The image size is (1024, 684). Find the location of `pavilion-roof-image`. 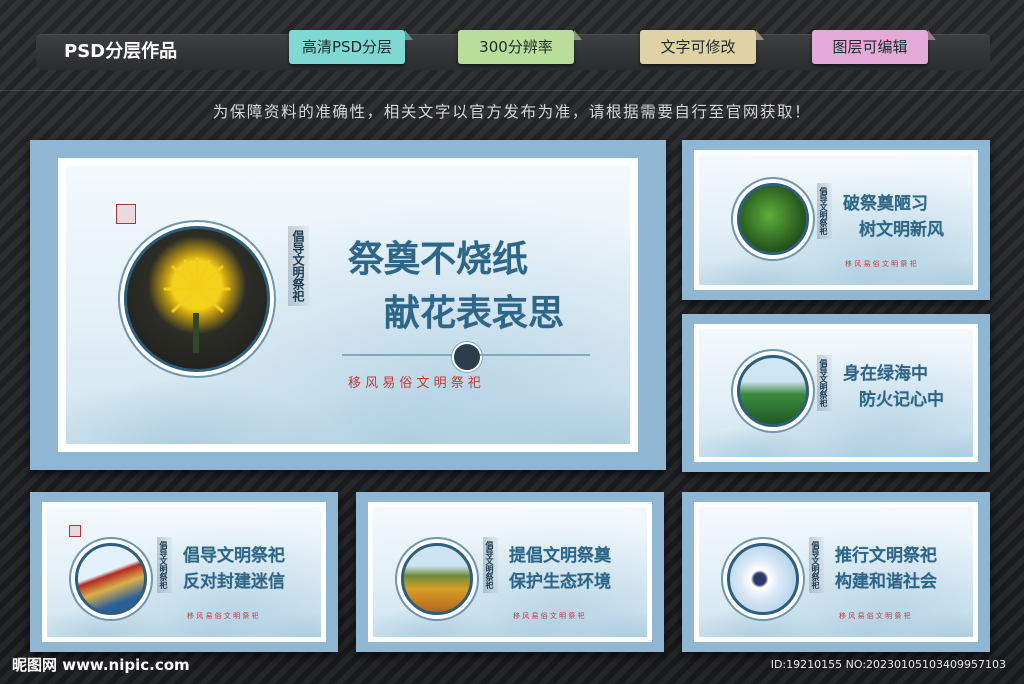

pavilion-roof-image is located at coordinates (111, 579).